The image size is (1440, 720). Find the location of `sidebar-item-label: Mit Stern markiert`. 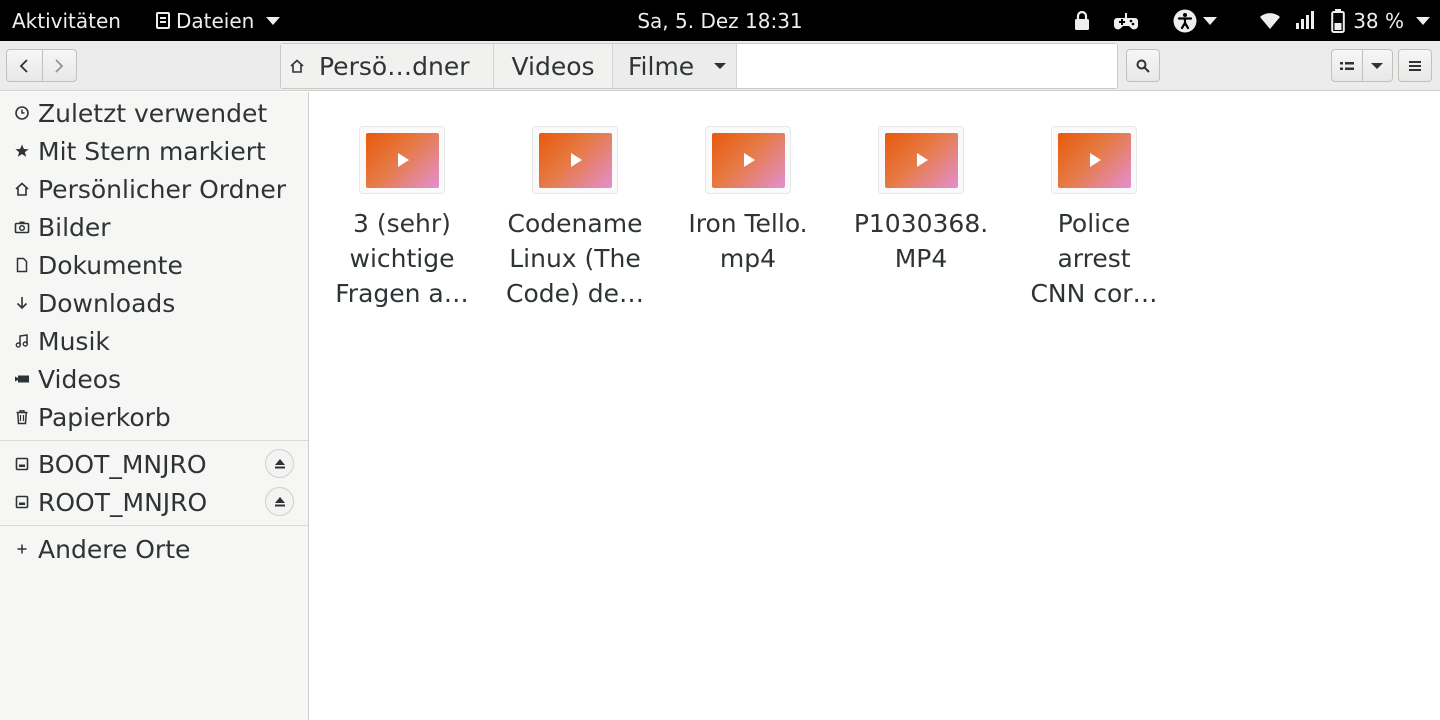

sidebar-item-label: Mit Stern markiert is located at coordinates (152, 151).